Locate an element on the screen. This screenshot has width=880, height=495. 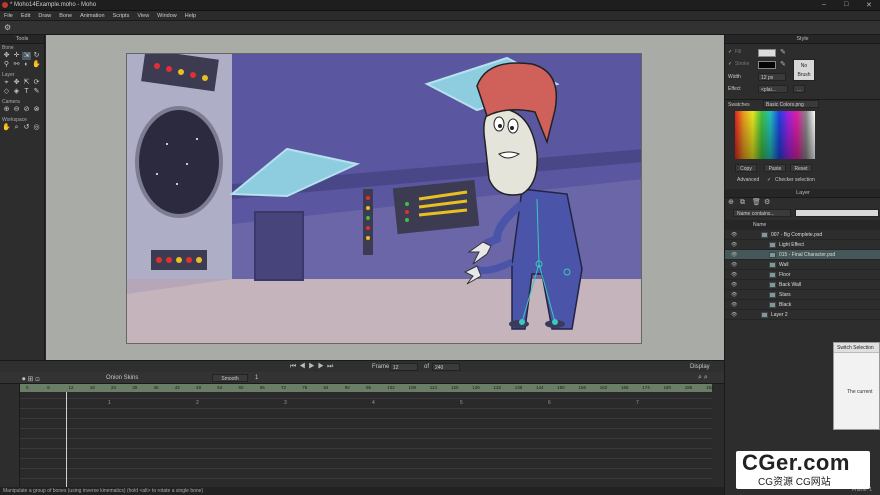
checker-checkbox-icon: ✓ is located at coordinates (769, 180).